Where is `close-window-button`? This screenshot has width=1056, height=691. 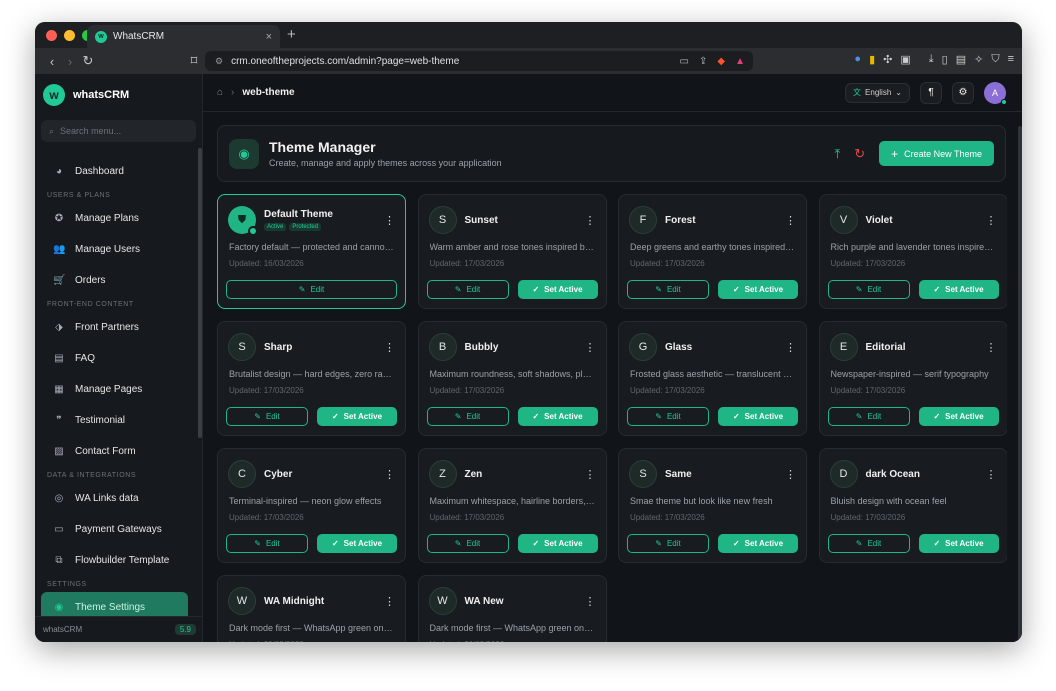 close-window-button is located at coordinates (51, 35).